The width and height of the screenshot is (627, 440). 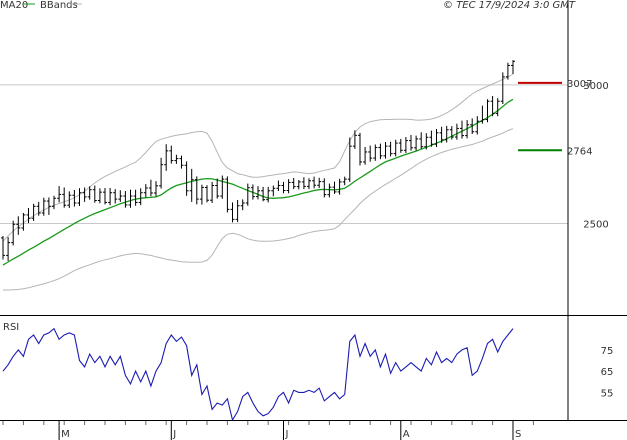 I want to click on rsi-tick-label: 65, so click(x=607, y=372).